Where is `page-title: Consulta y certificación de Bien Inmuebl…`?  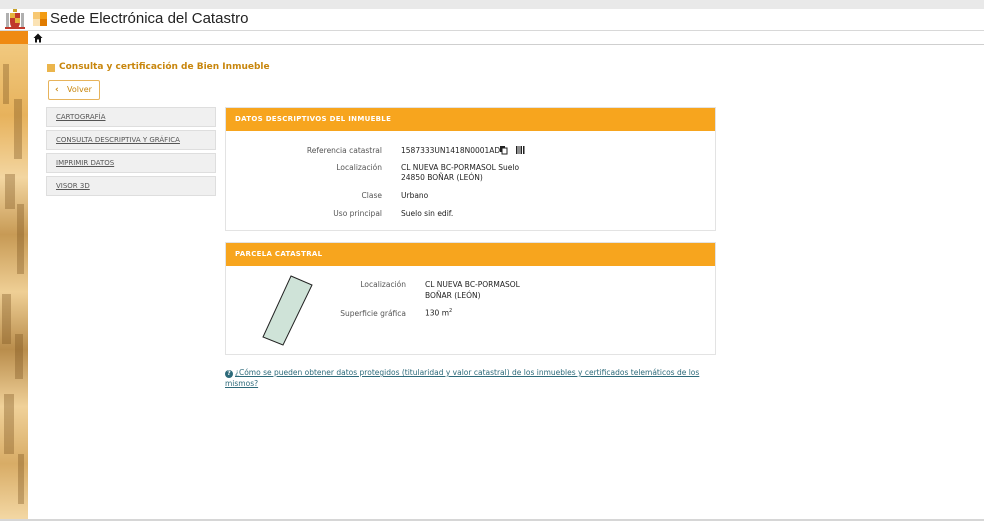 page-title: Consulta y certificación de Bien Inmuebl… is located at coordinates (164, 67).